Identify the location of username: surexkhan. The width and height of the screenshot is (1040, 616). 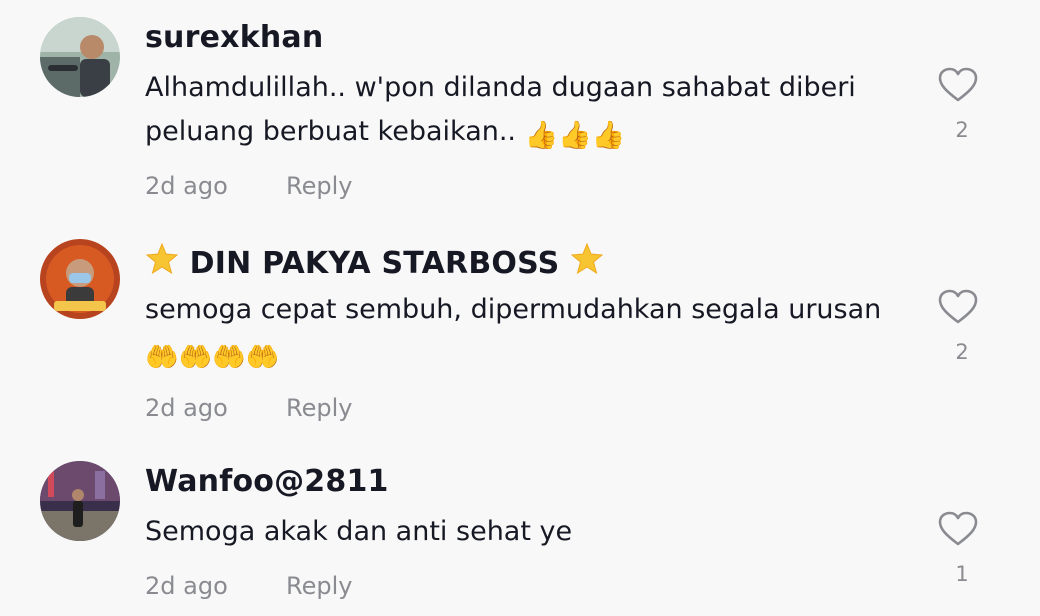
(234, 37).